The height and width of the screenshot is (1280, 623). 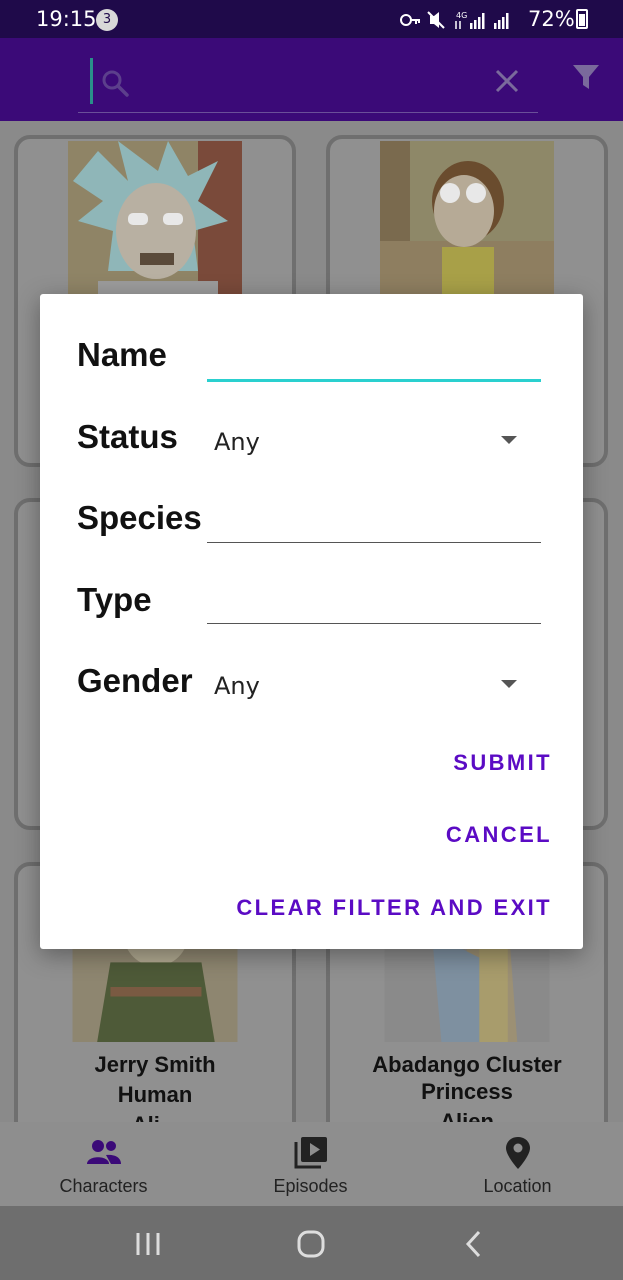 I want to click on nav-characters: Characters, so click(x=103, y=1164).